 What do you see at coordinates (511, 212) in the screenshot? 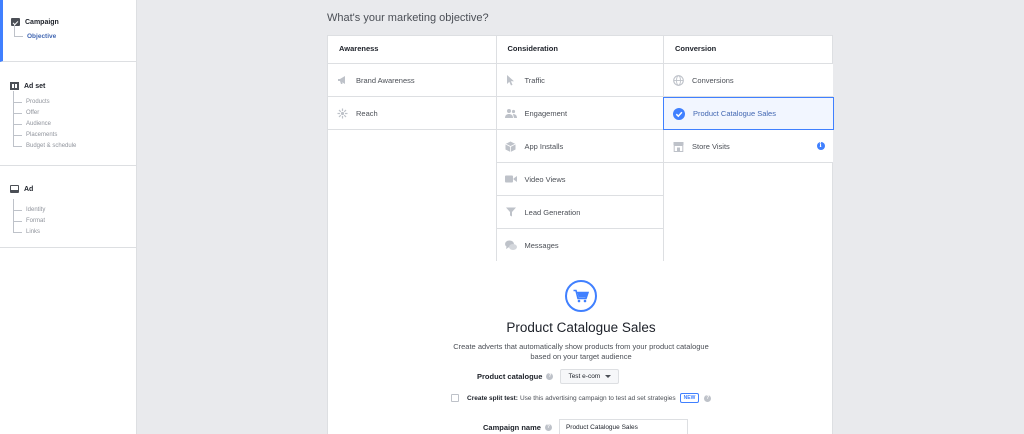
I see `funnel-icon` at bounding box center [511, 212].